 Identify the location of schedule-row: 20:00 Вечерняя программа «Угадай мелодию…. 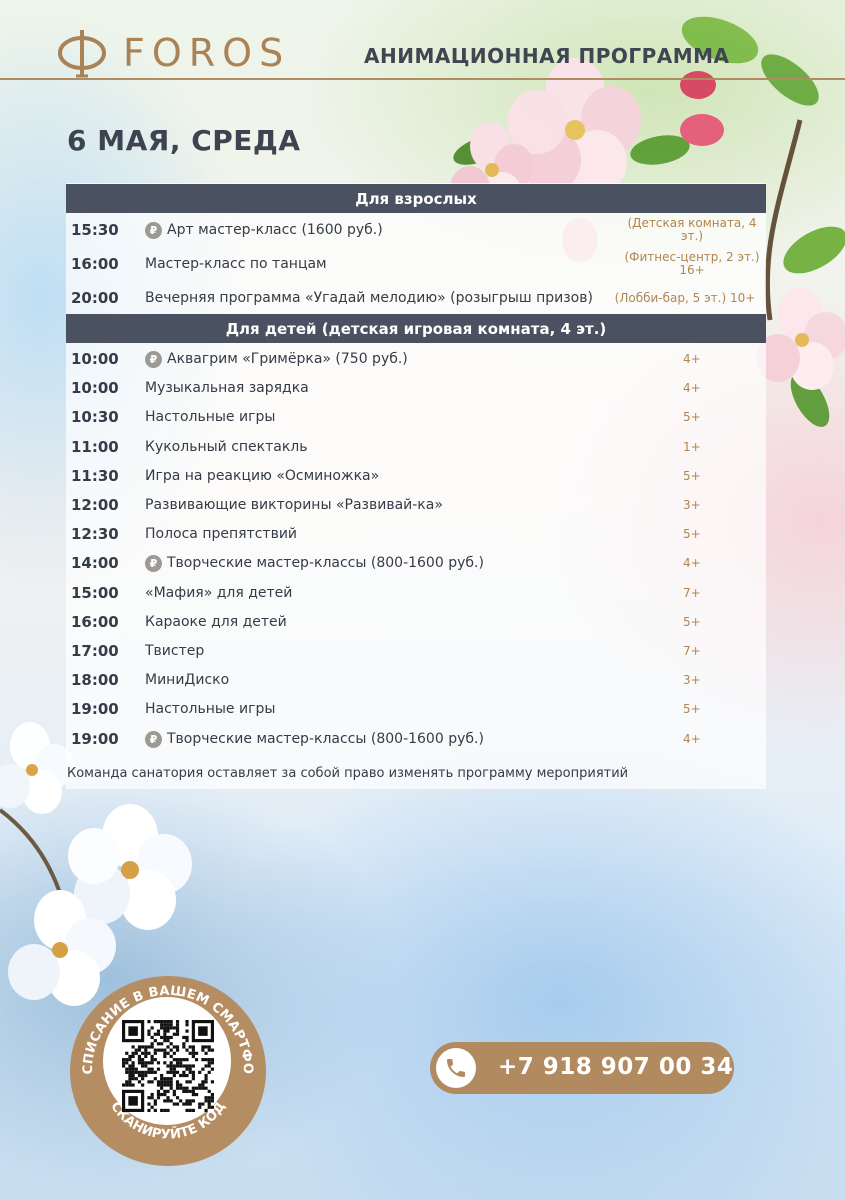
(416, 298).